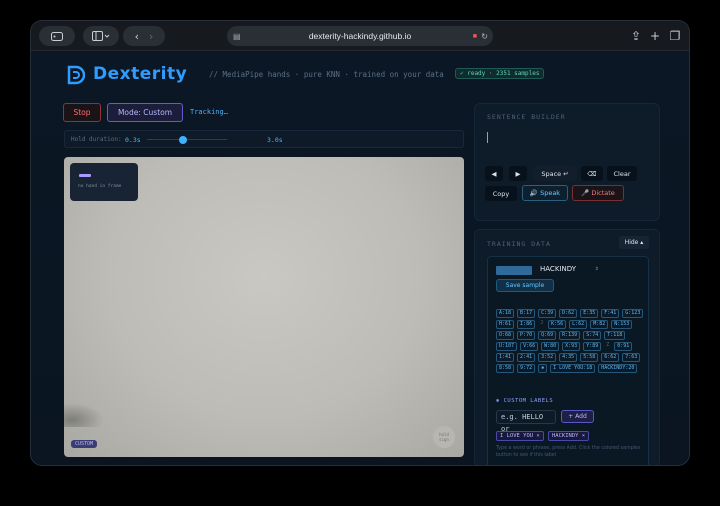 This screenshot has width=720, height=506. Describe the element at coordinates (547, 313) in the screenshot. I see `sample-chip: C:39` at that location.